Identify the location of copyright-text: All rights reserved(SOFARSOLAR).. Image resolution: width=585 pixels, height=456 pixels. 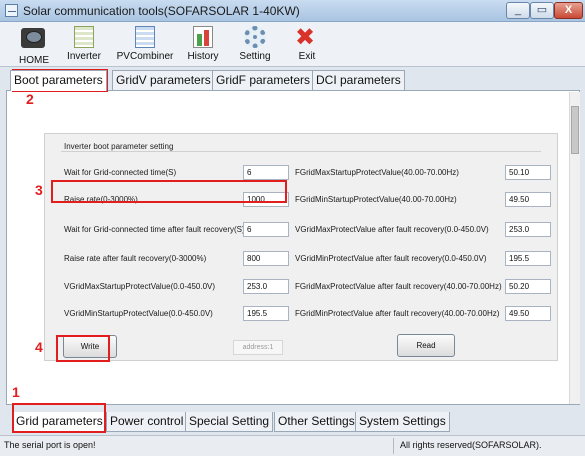
(471, 445).